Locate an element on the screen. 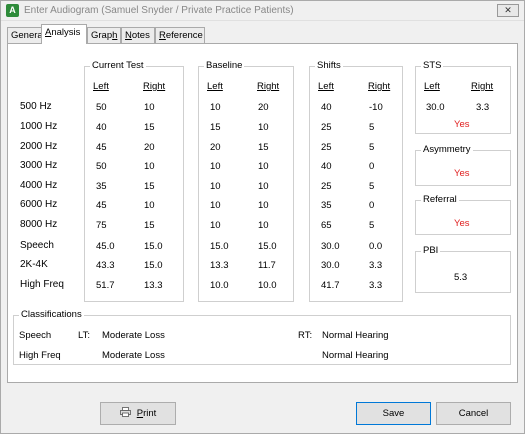 The height and width of the screenshot is (434, 525). baseline-right-value: 11.7 is located at coordinates (267, 265).